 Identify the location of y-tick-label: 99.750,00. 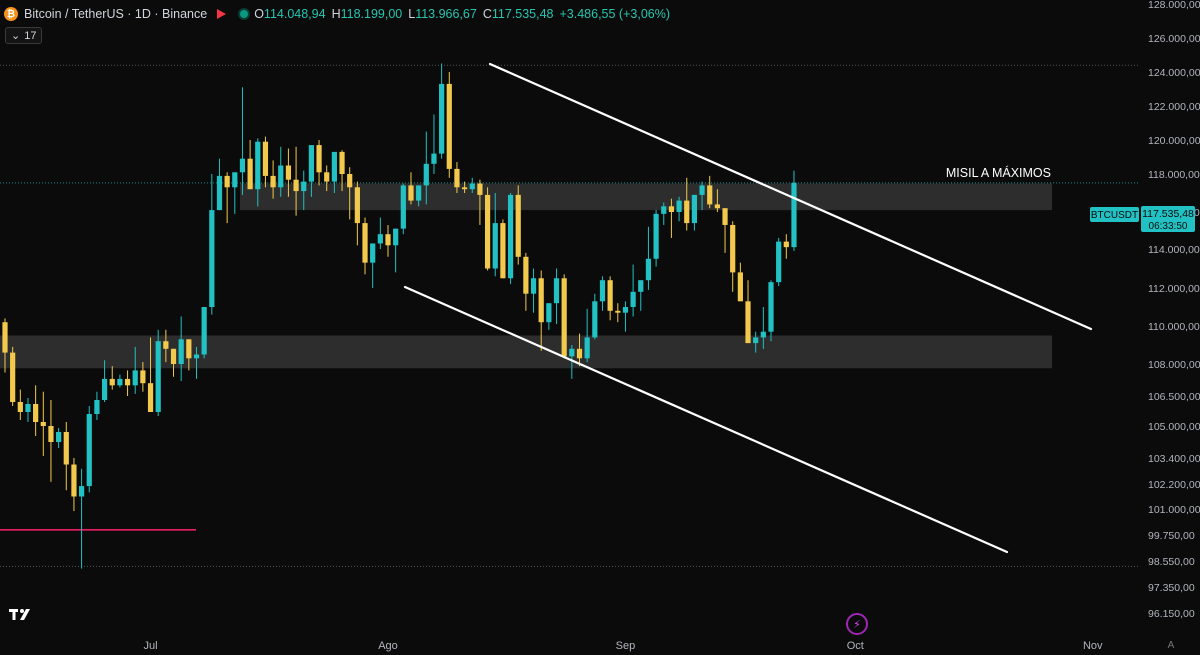
(1171, 536).